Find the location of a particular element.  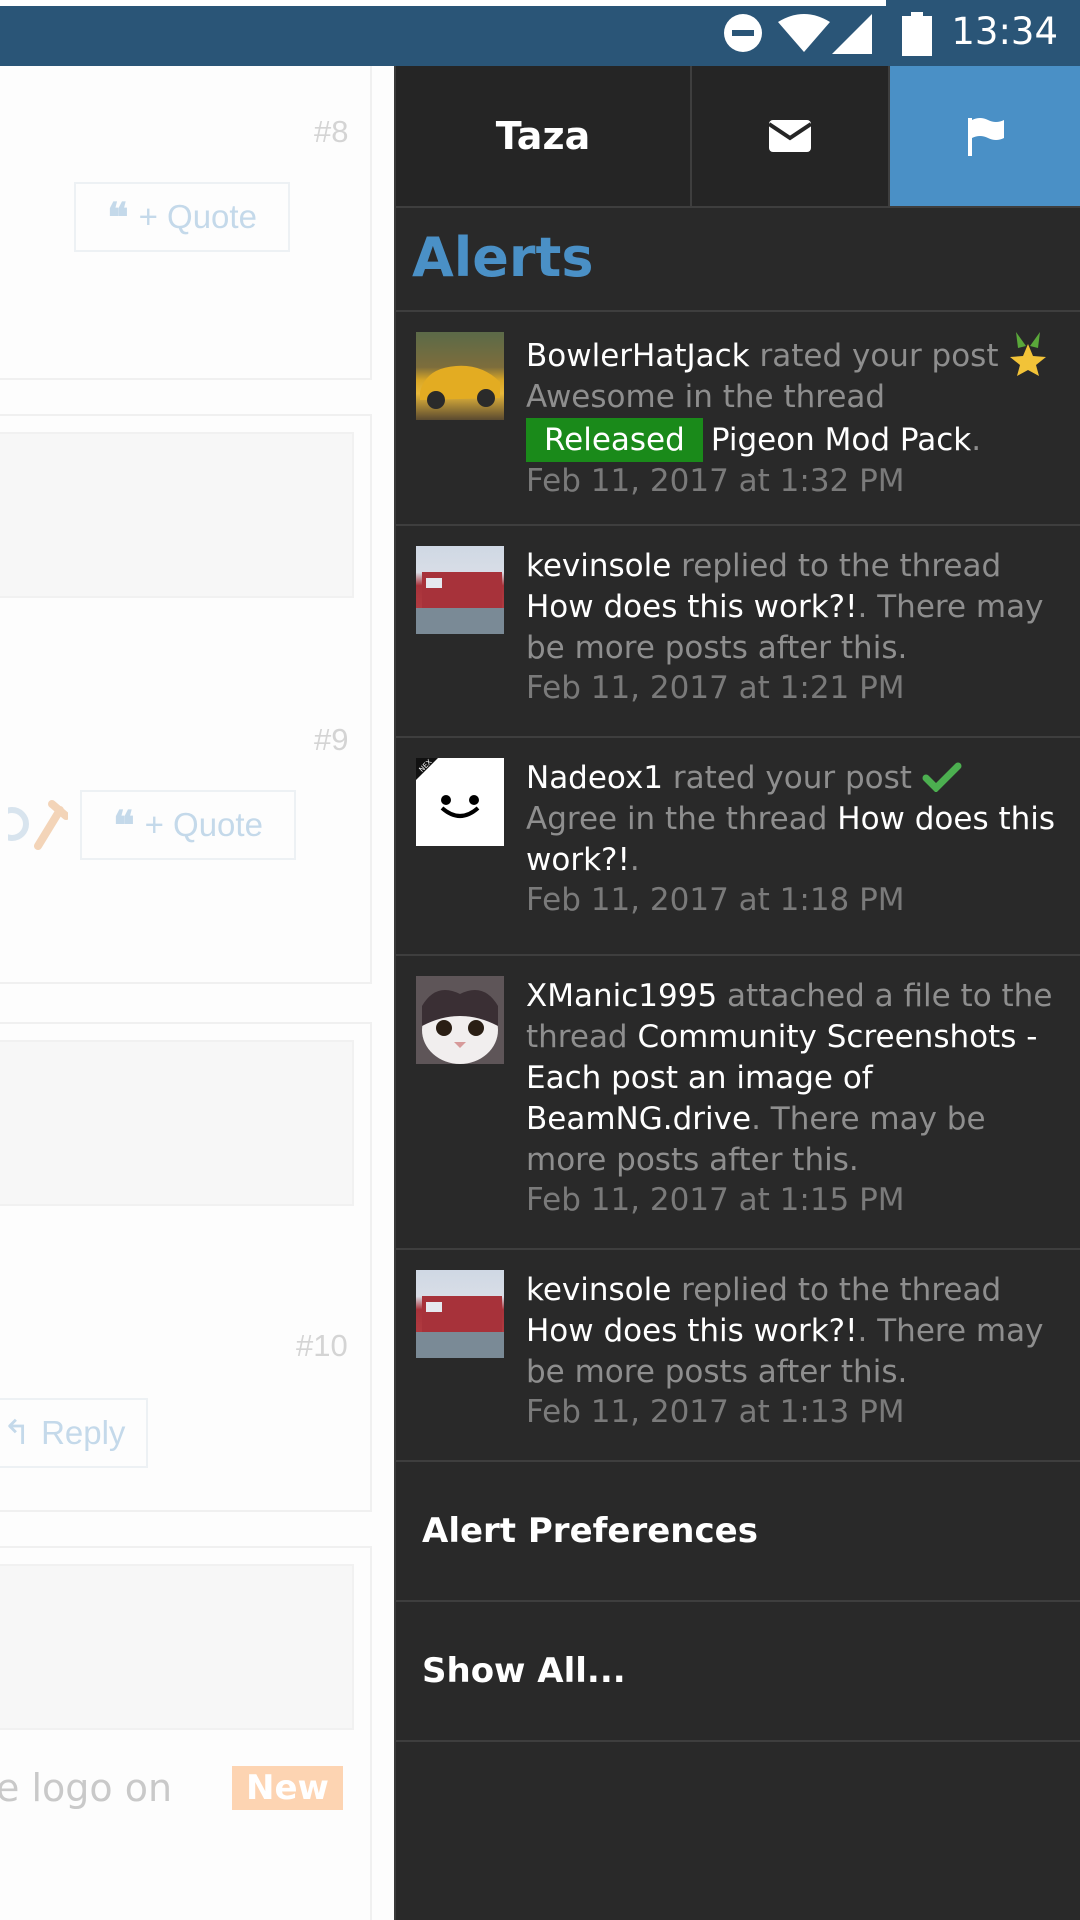

alert-preferences-link: Alert Preferences is located at coordinates (738, 1532).